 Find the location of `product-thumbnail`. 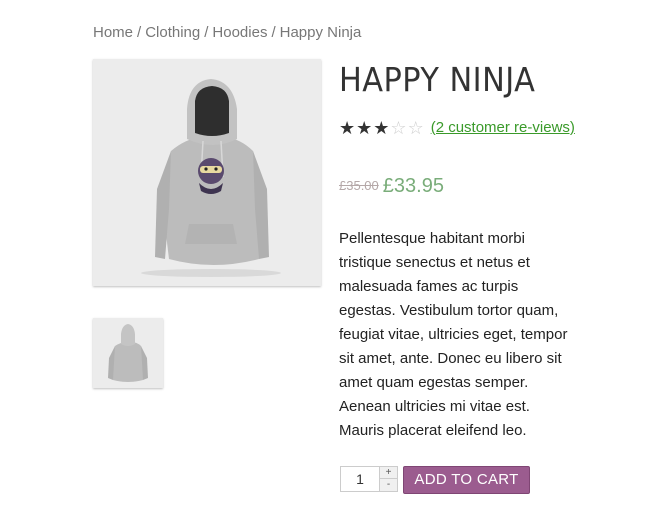

product-thumbnail is located at coordinates (128, 353).